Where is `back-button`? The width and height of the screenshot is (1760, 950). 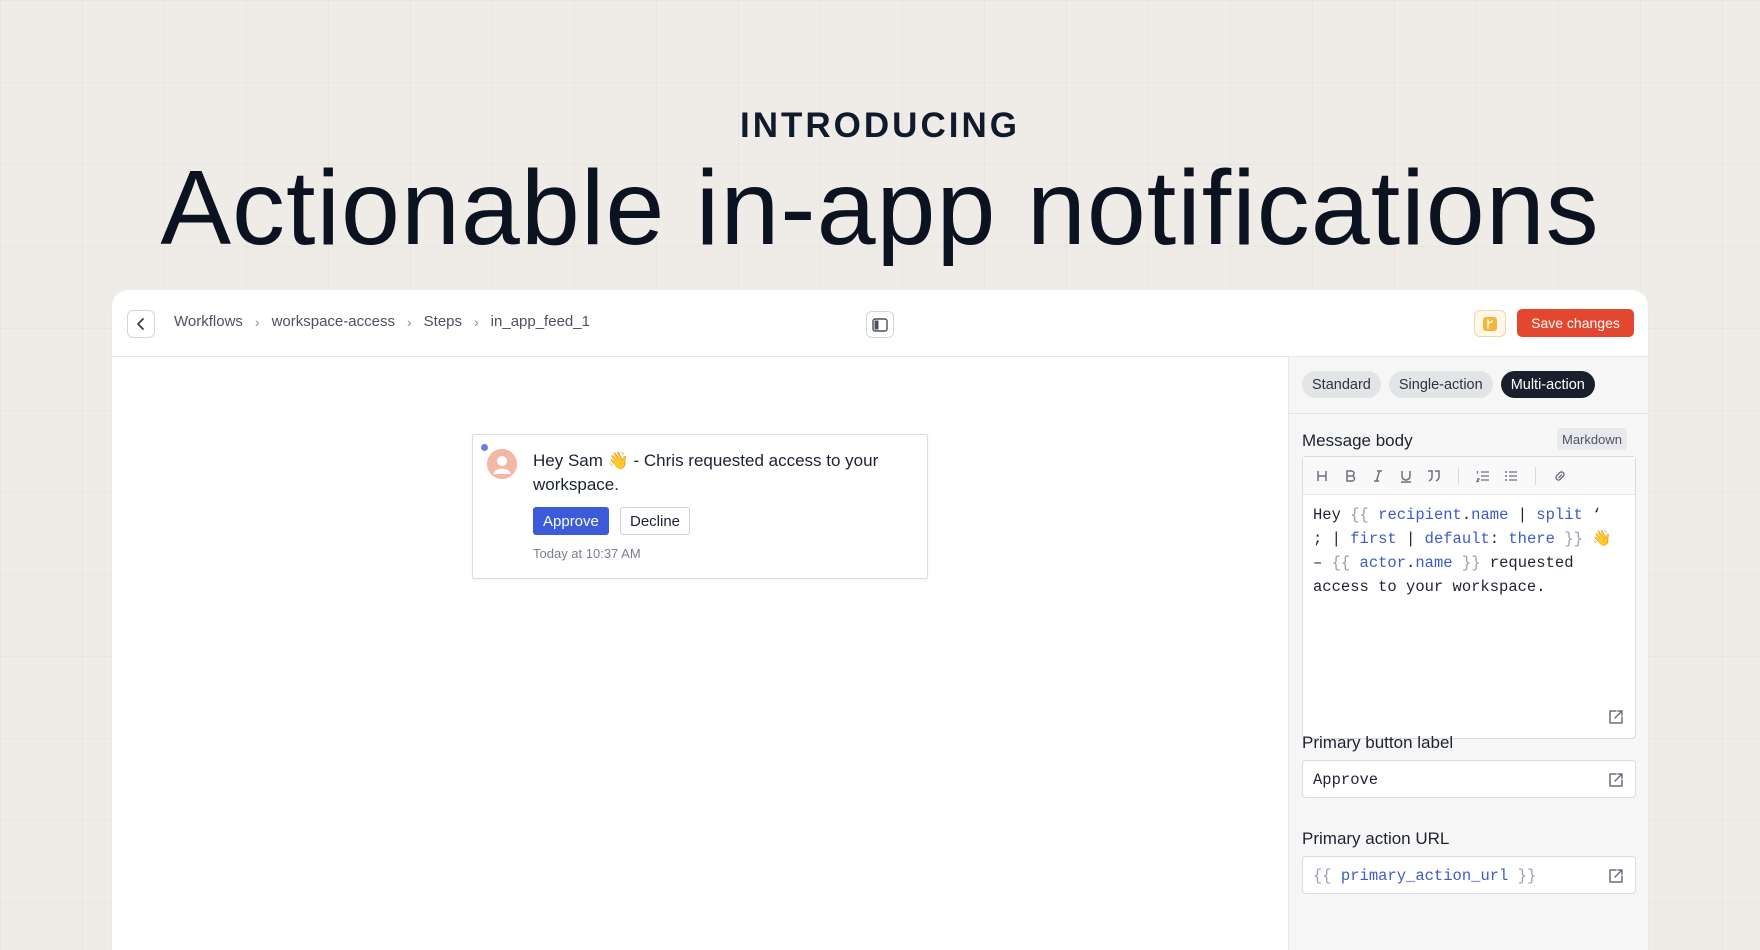 back-button is located at coordinates (141, 324).